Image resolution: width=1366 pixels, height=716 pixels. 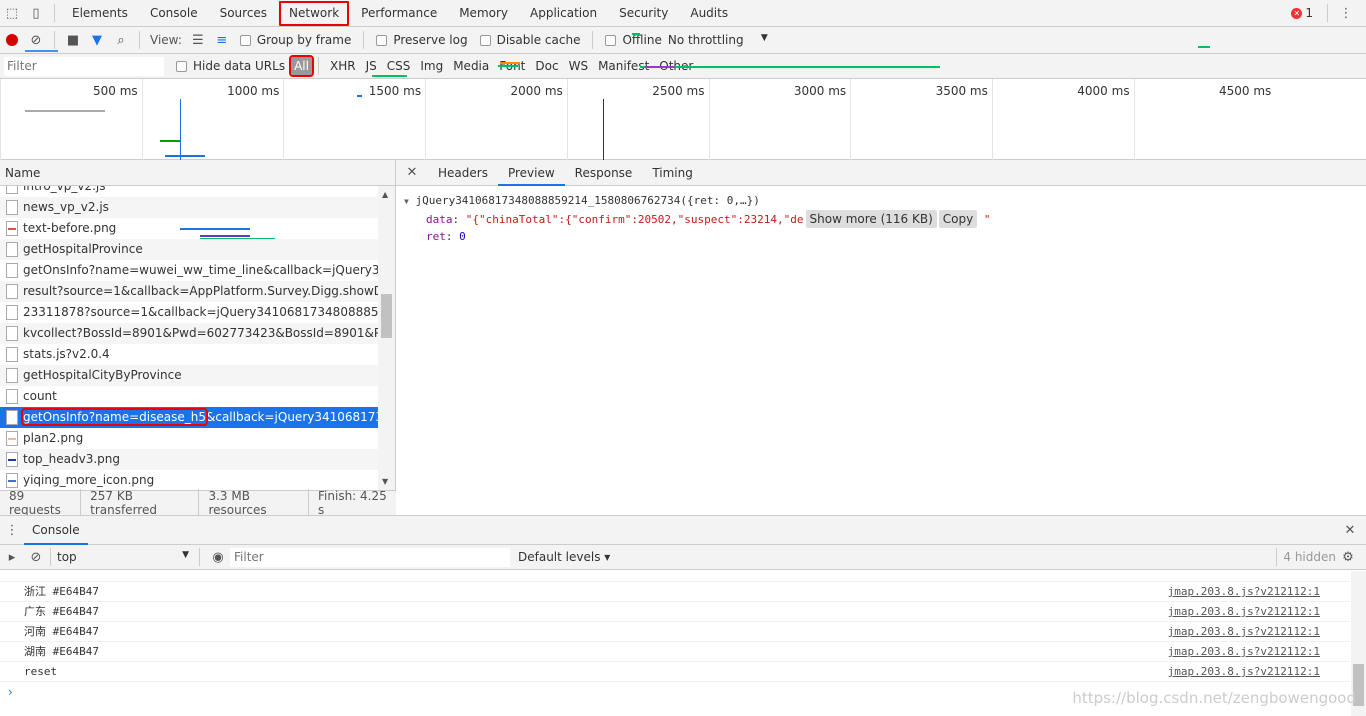 What do you see at coordinates (189, 228) in the screenshot?
I see `request-row: text-before.png` at bounding box center [189, 228].